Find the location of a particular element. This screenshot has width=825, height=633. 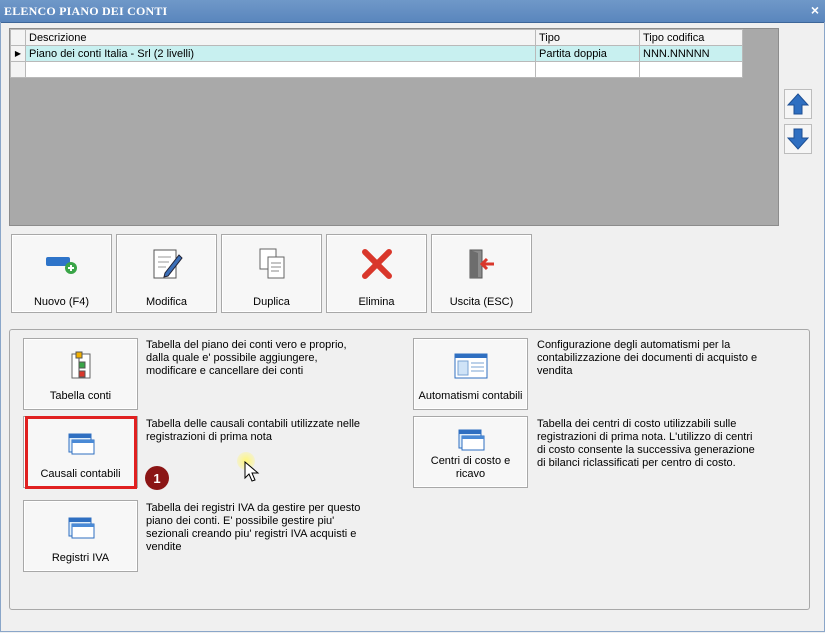

registri-iva-button: Registri IVA is located at coordinates (80, 536).